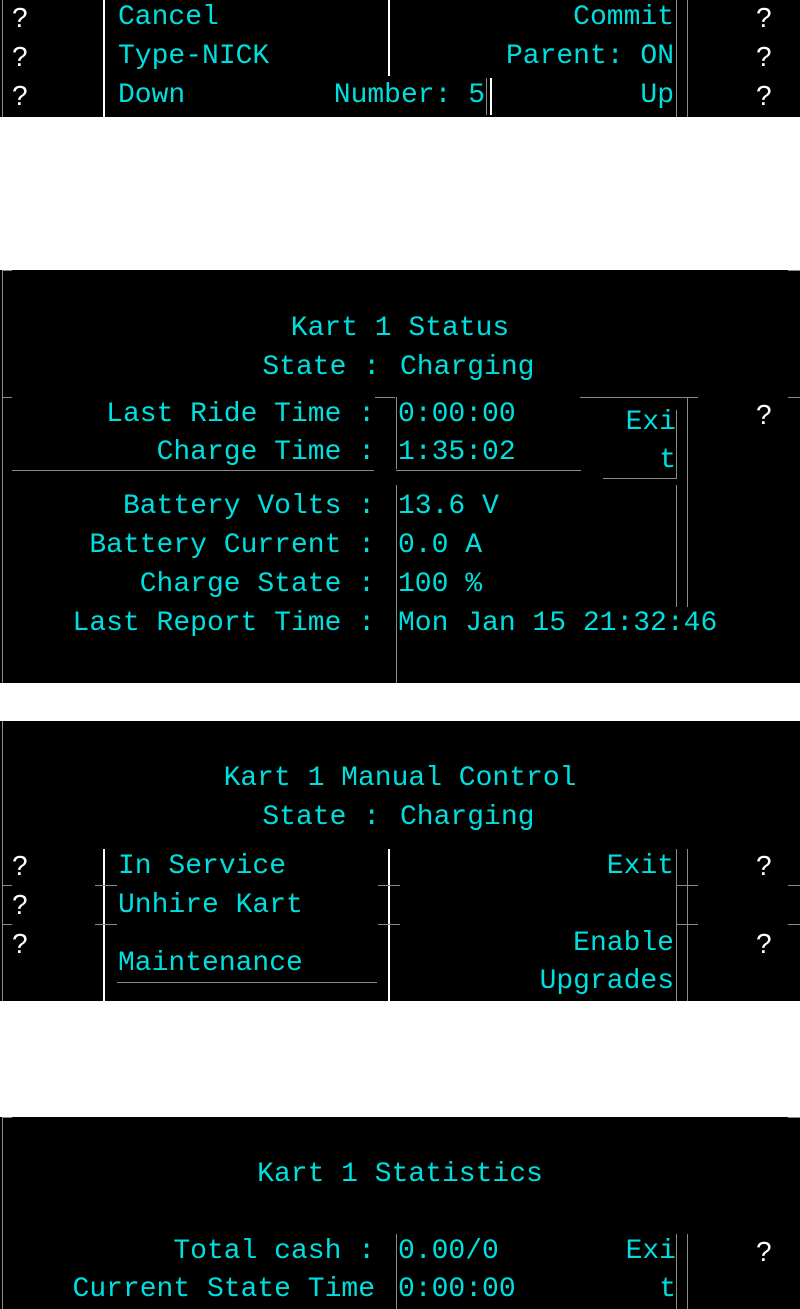 The height and width of the screenshot is (1309, 800). Describe the element at coordinates (202, 867) in the screenshot. I see `in-service-button: In Service` at that location.